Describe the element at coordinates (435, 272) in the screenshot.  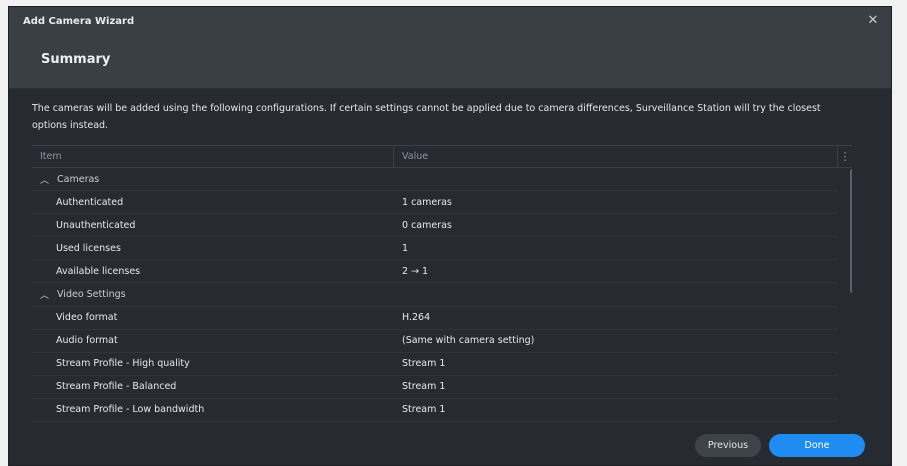
I see `table-row: Available licenses 2 → 1` at that location.